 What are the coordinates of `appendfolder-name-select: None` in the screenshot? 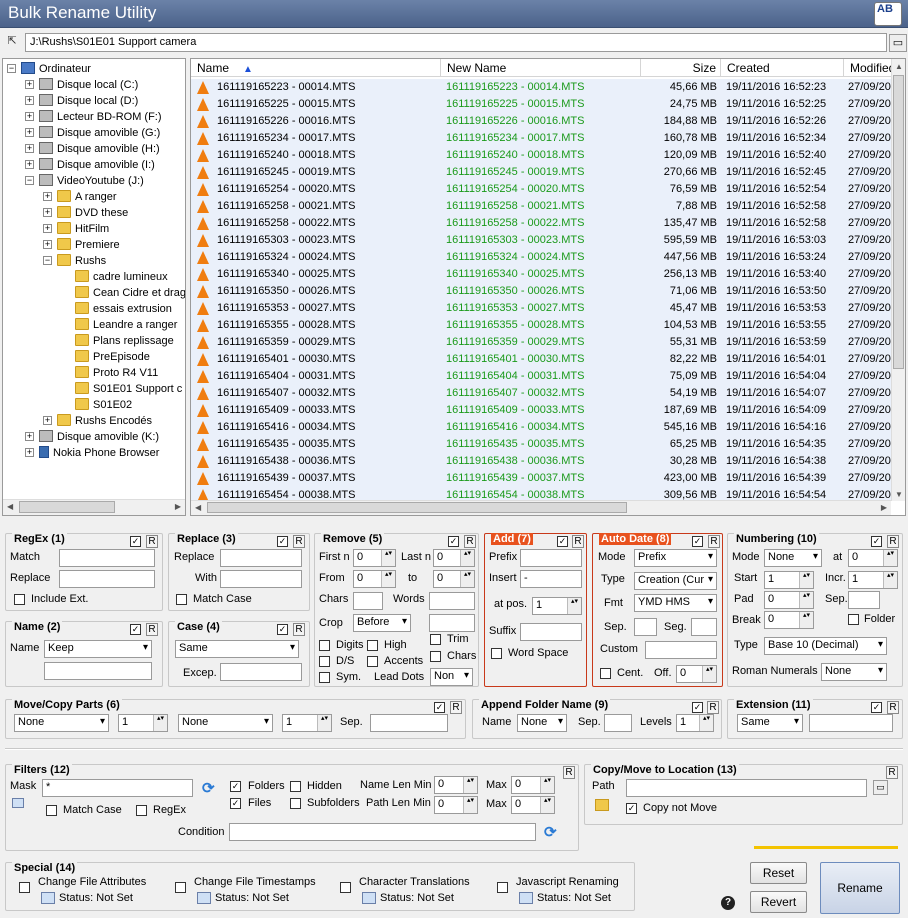 It's located at (542, 723).